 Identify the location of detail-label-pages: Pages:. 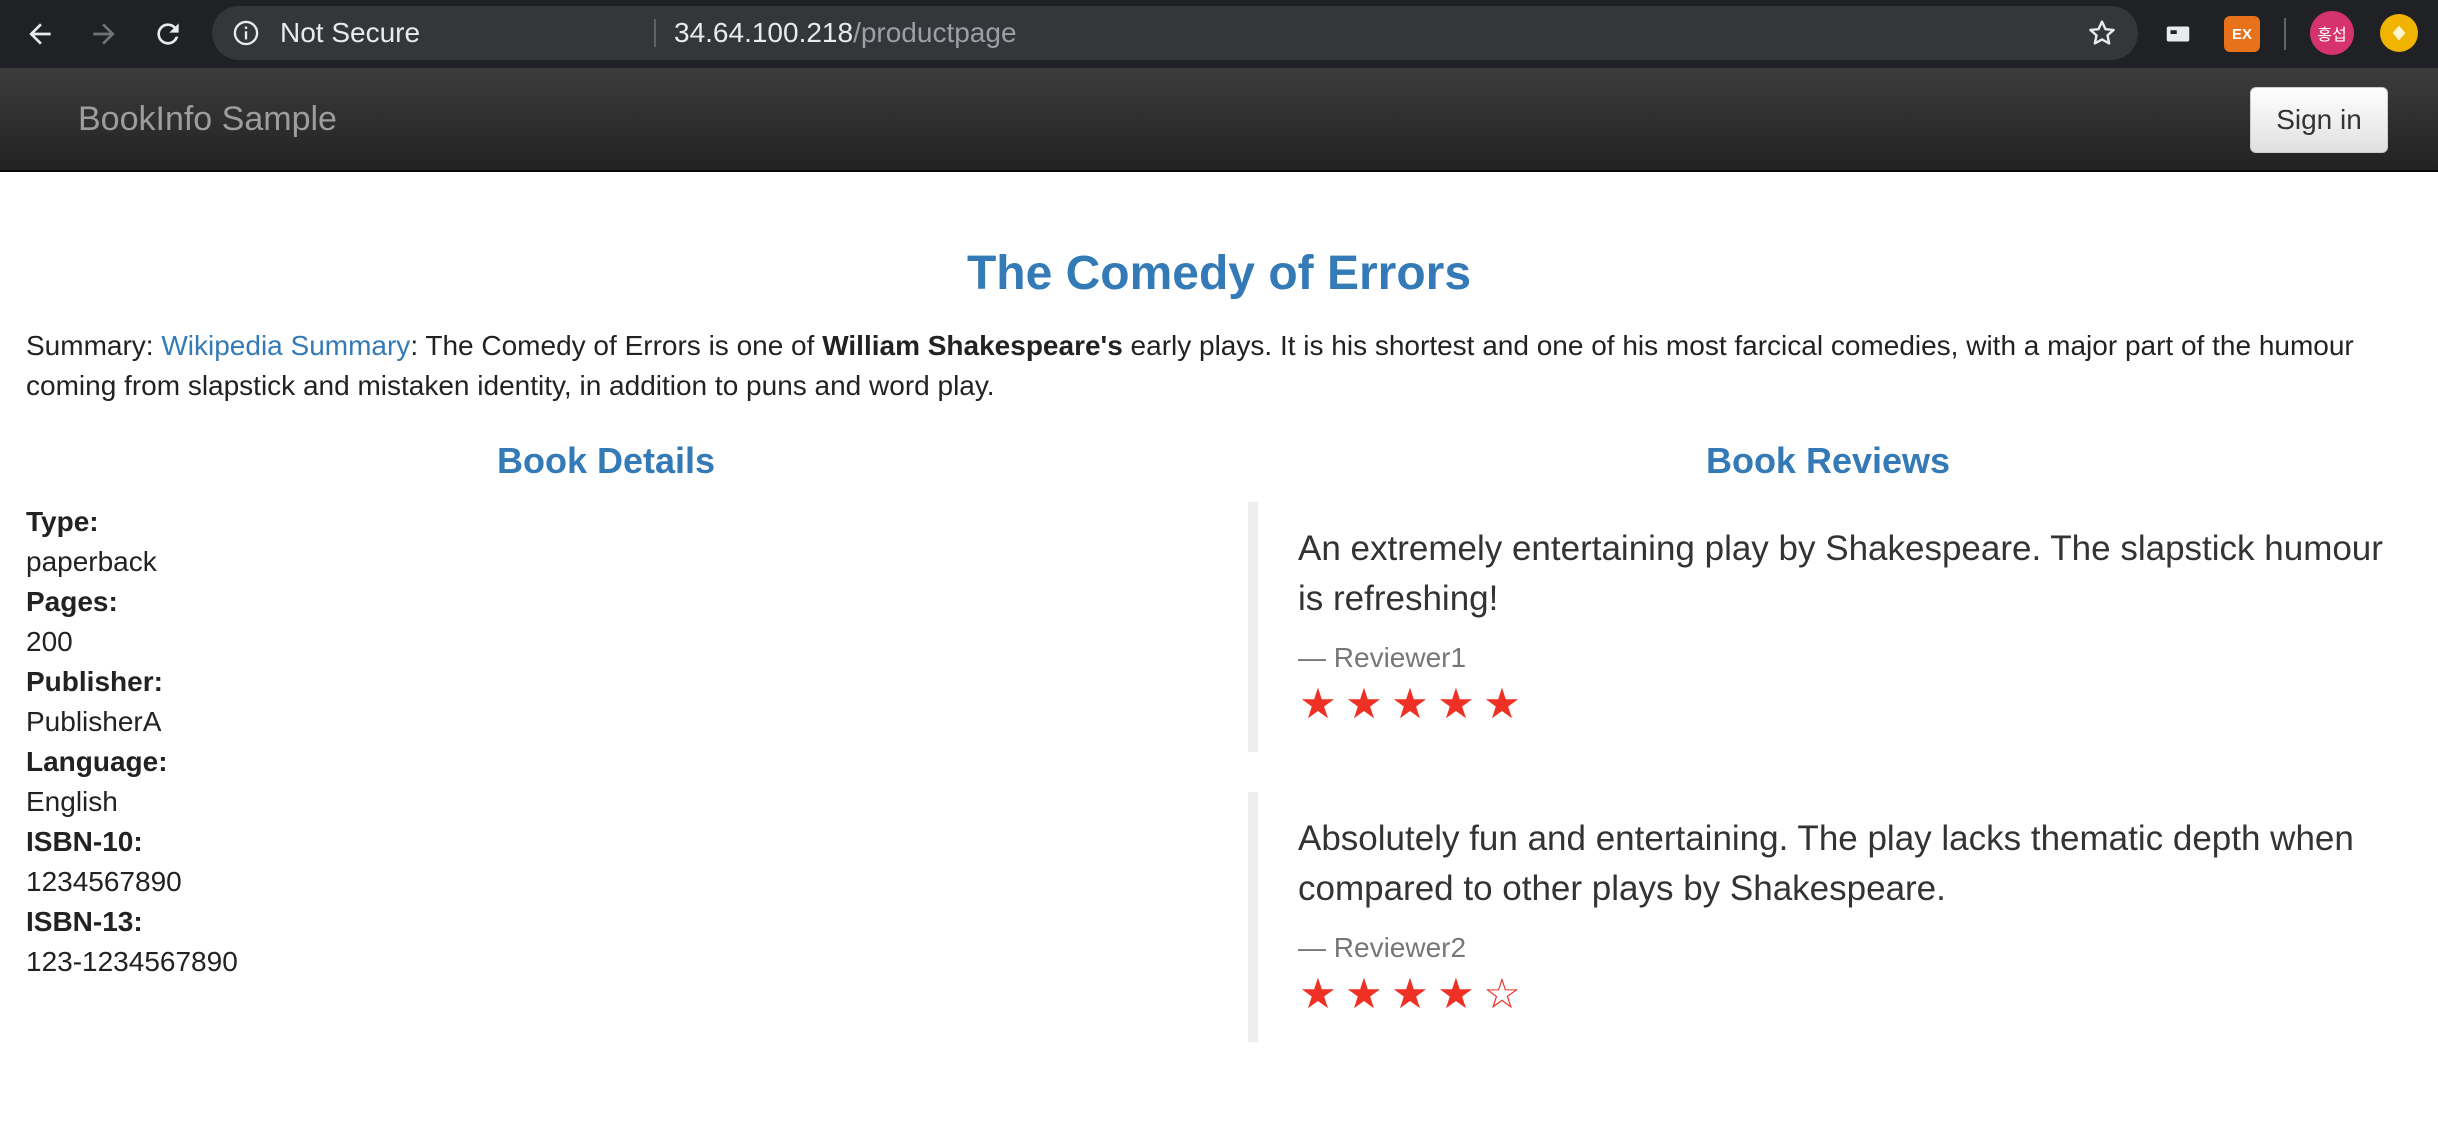
(72, 601).